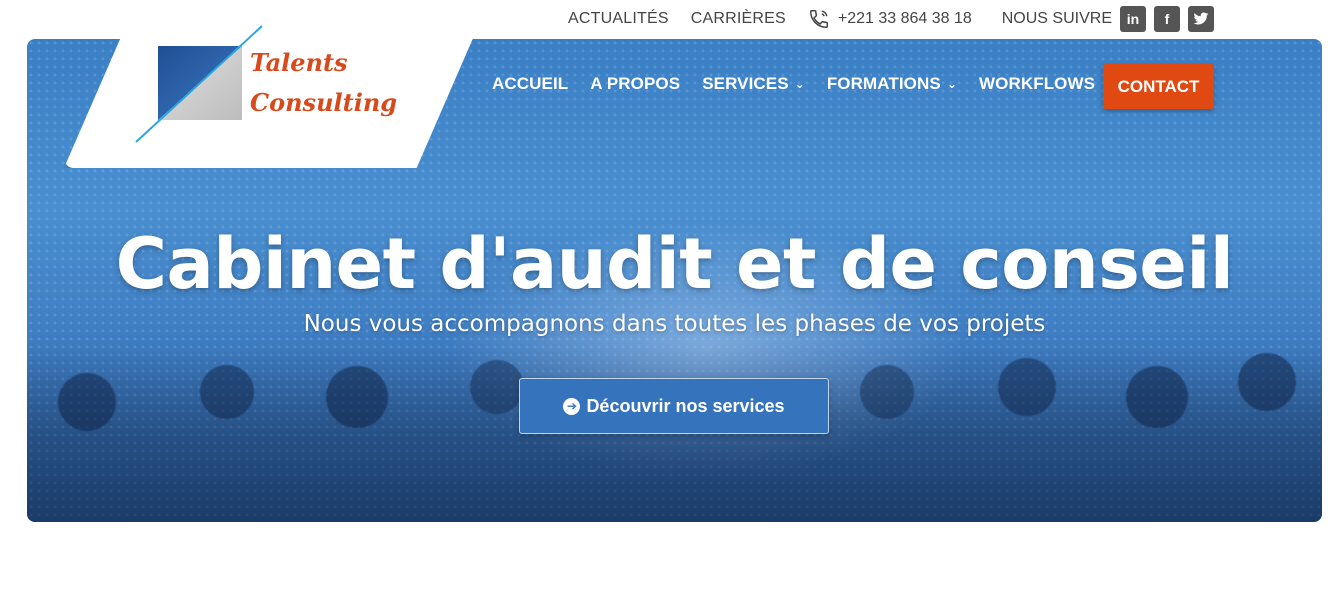  I want to click on discover-services-label: Découvrir nos services, so click(685, 405).